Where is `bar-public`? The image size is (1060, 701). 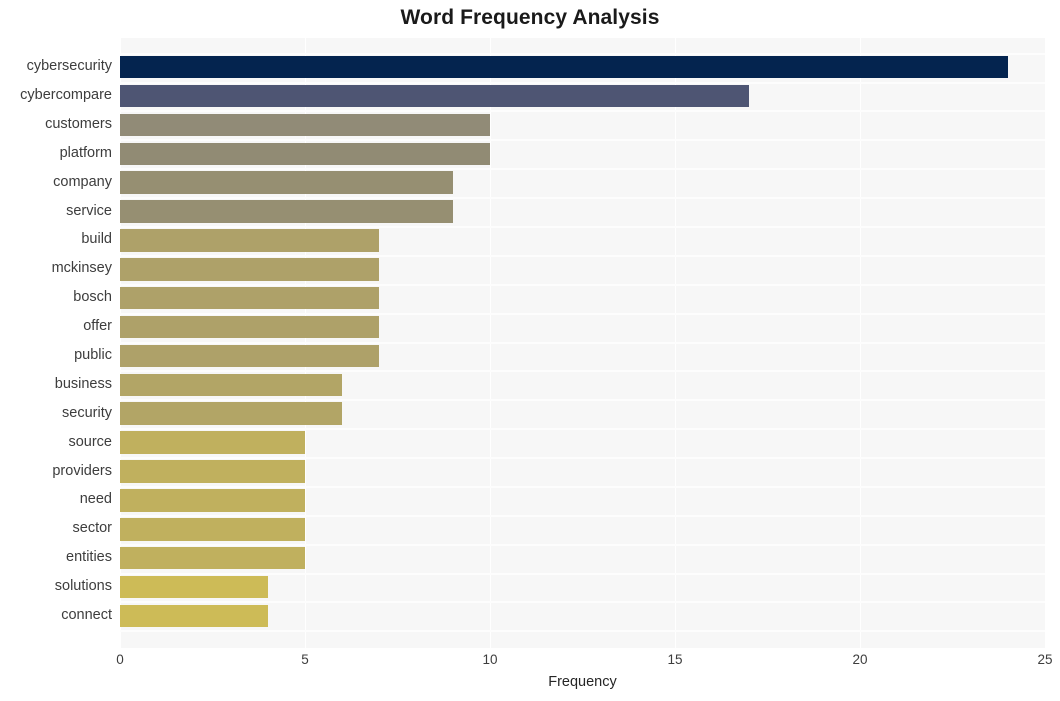 bar-public is located at coordinates (249, 356).